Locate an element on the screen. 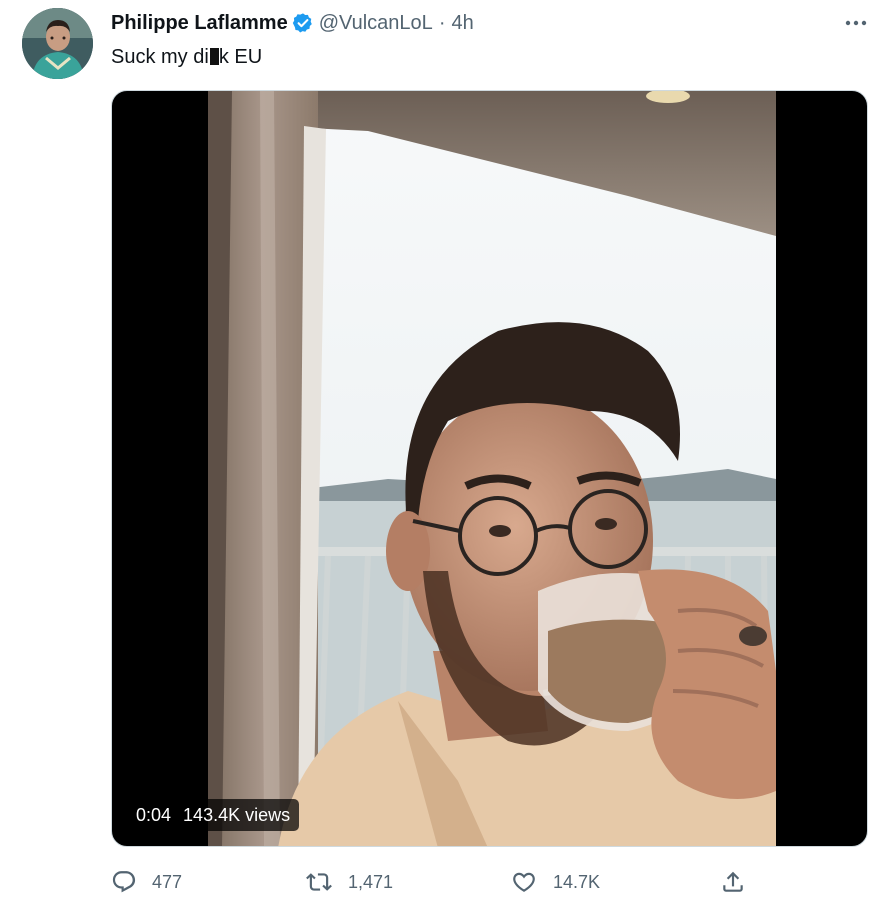 This screenshot has height=912, width=891. video-view-count: 143.4K views is located at coordinates (237, 814).